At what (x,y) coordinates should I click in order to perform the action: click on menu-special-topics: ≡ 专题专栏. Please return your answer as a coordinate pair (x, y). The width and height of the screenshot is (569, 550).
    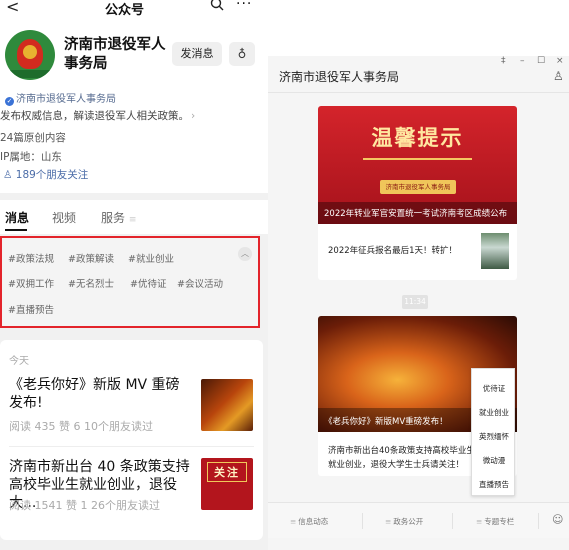
    Looking at the image, I should click on (495, 521).